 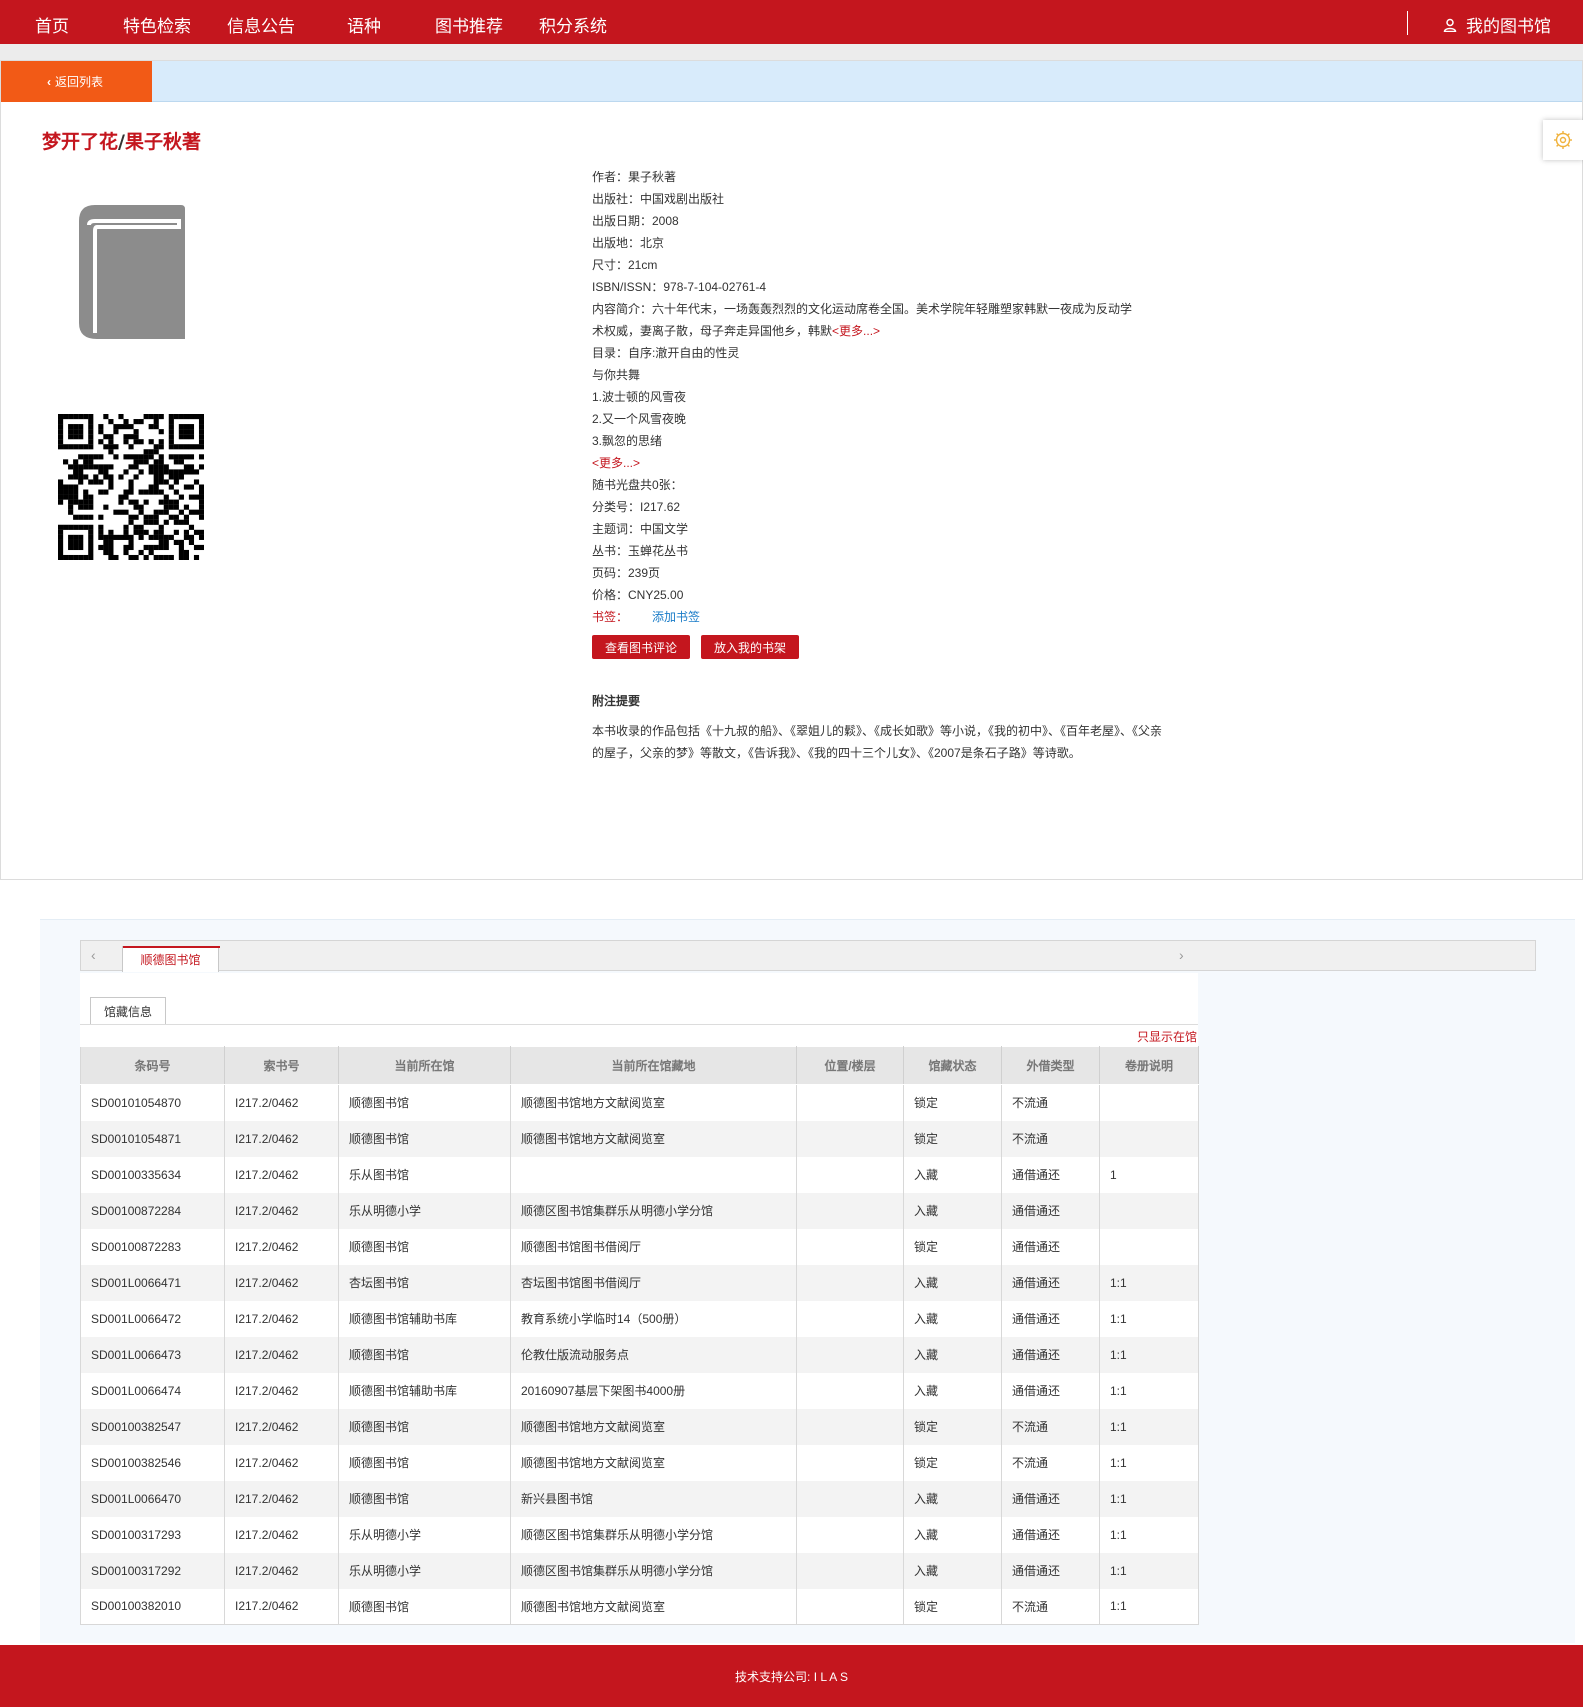 I want to click on table-cell: 顺德图书馆辅助书库, so click(x=424, y=1390).